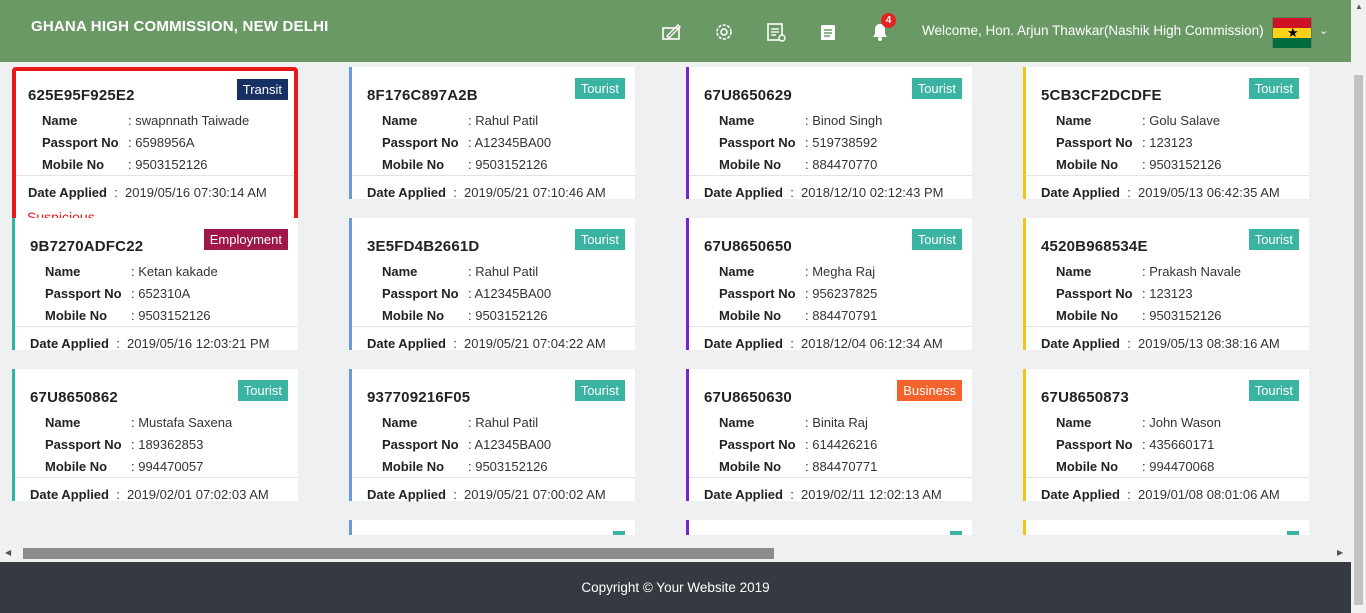 Image resolution: width=1366 pixels, height=613 pixels. I want to click on scroll-left-icon: ◀, so click(8, 552).